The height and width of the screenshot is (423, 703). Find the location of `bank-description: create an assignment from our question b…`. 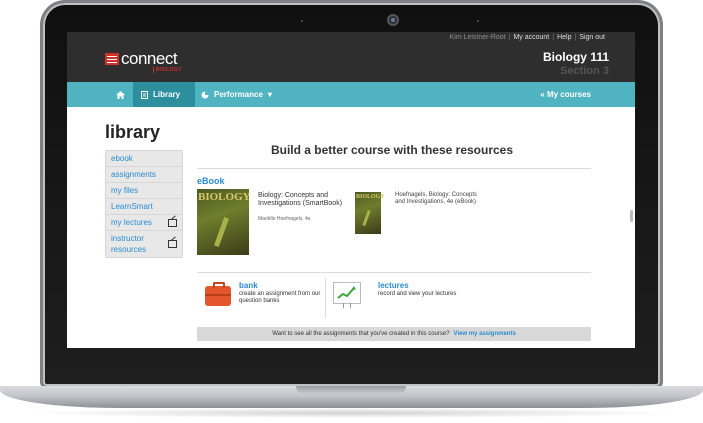

bank-description: create an assignment from our question b… is located at coordinates (280, 297).